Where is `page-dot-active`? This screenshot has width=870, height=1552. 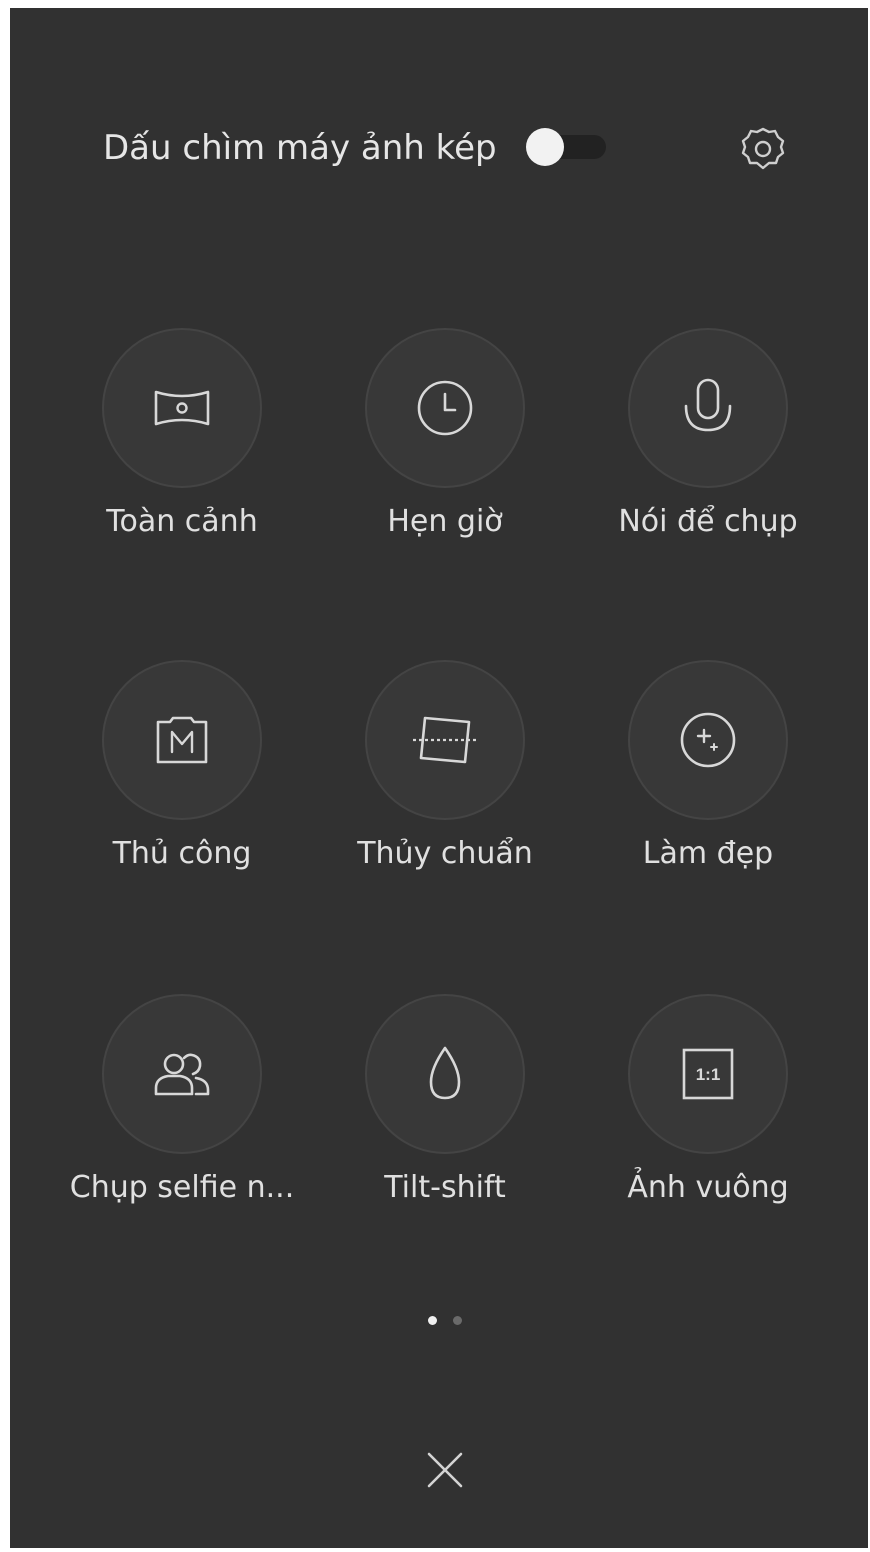
page-dot-active is located at coordinates (432, 1320).